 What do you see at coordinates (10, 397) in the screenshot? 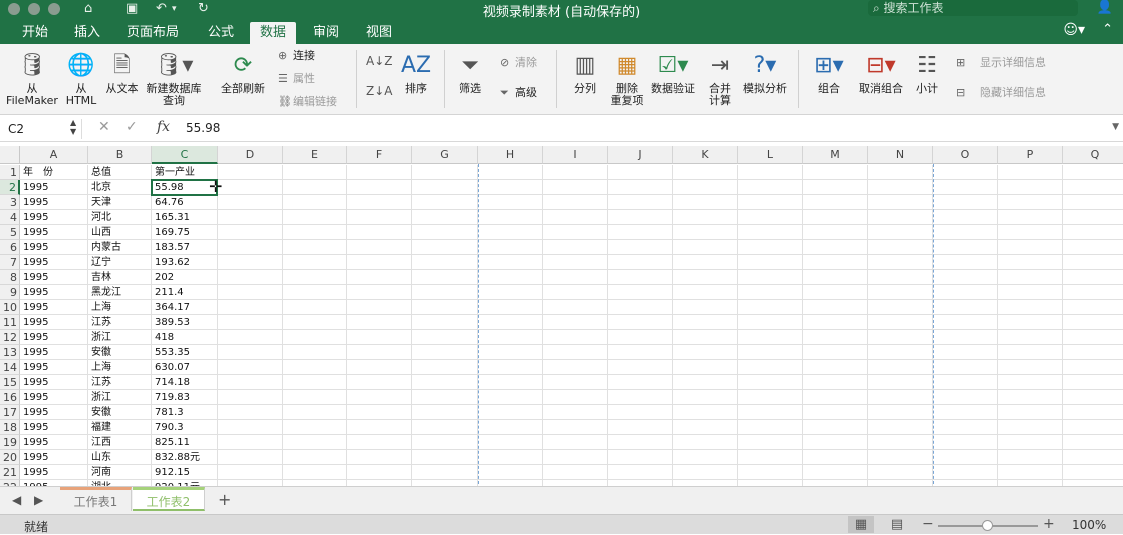
I see `row-header: 16` at bounding box center [10, 397].